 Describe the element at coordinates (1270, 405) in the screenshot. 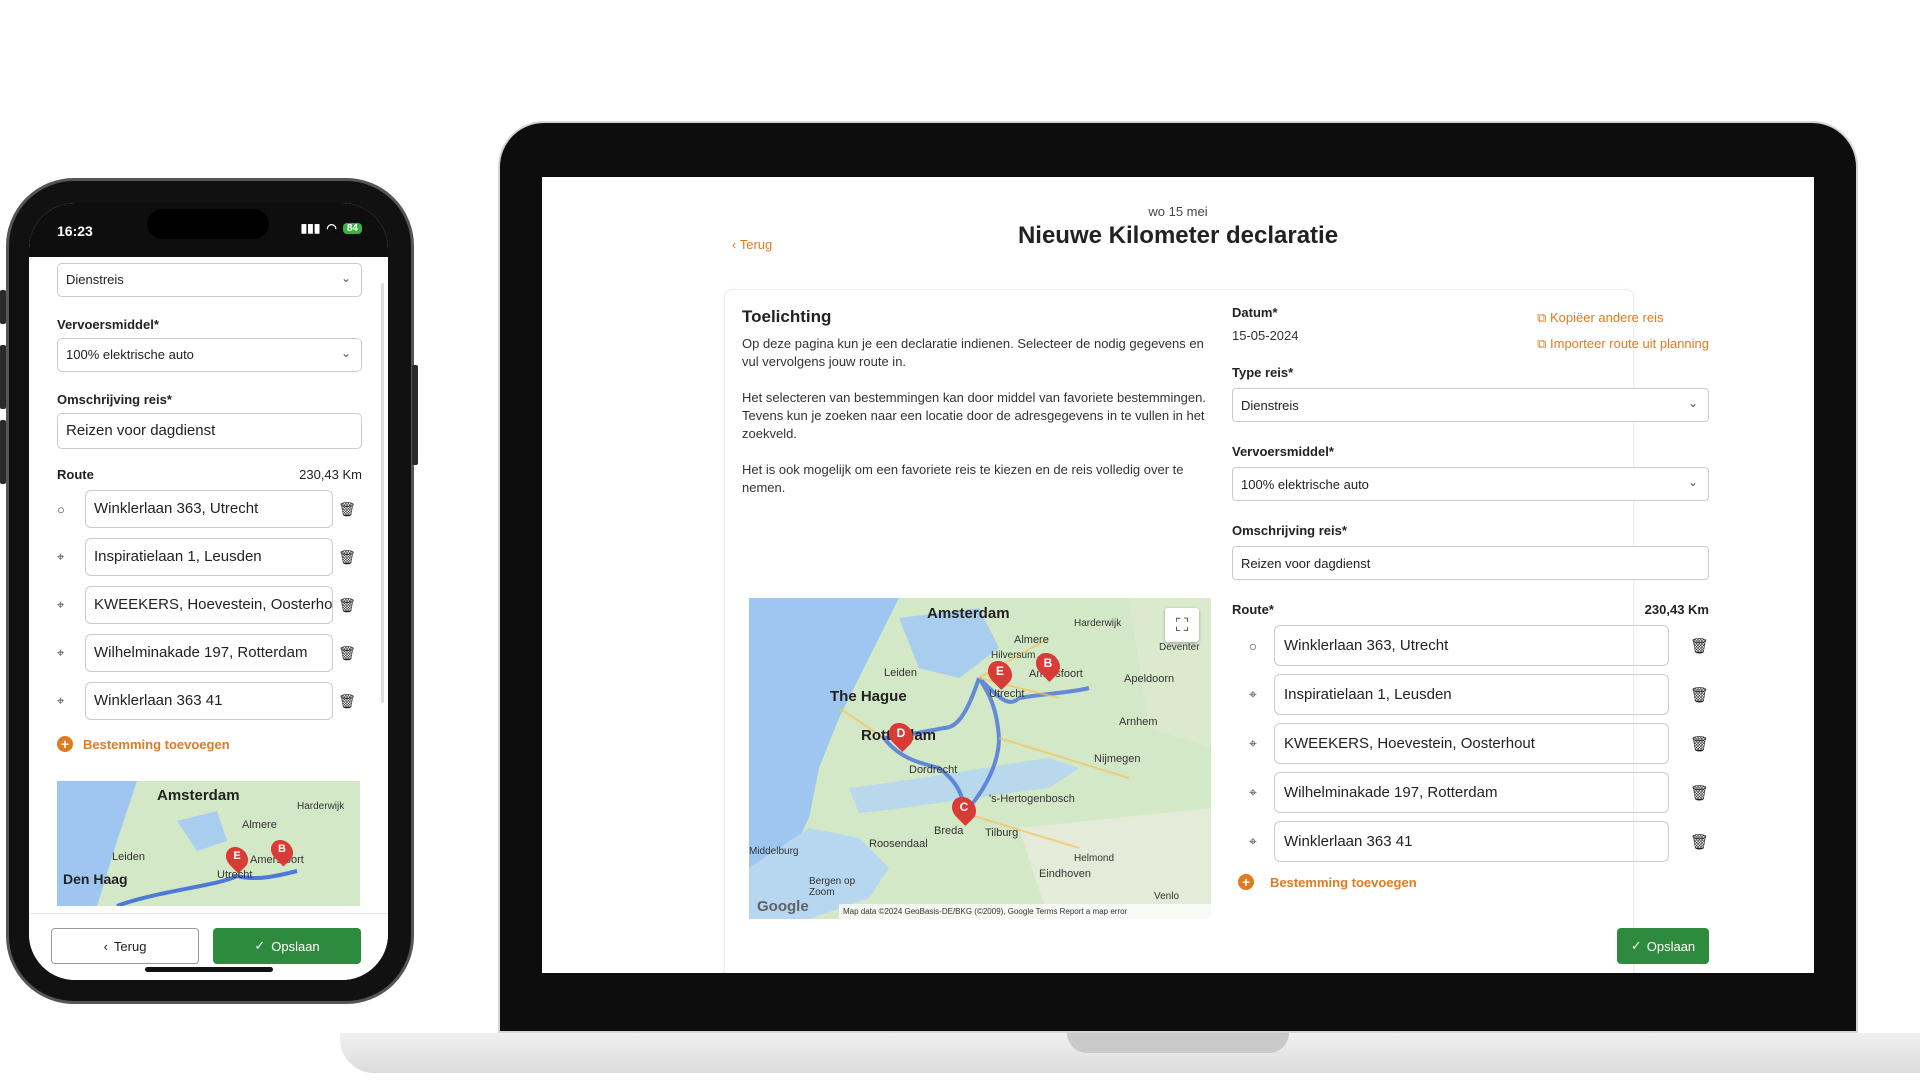

I see `type-reis-value: Dienstreis` at that location.